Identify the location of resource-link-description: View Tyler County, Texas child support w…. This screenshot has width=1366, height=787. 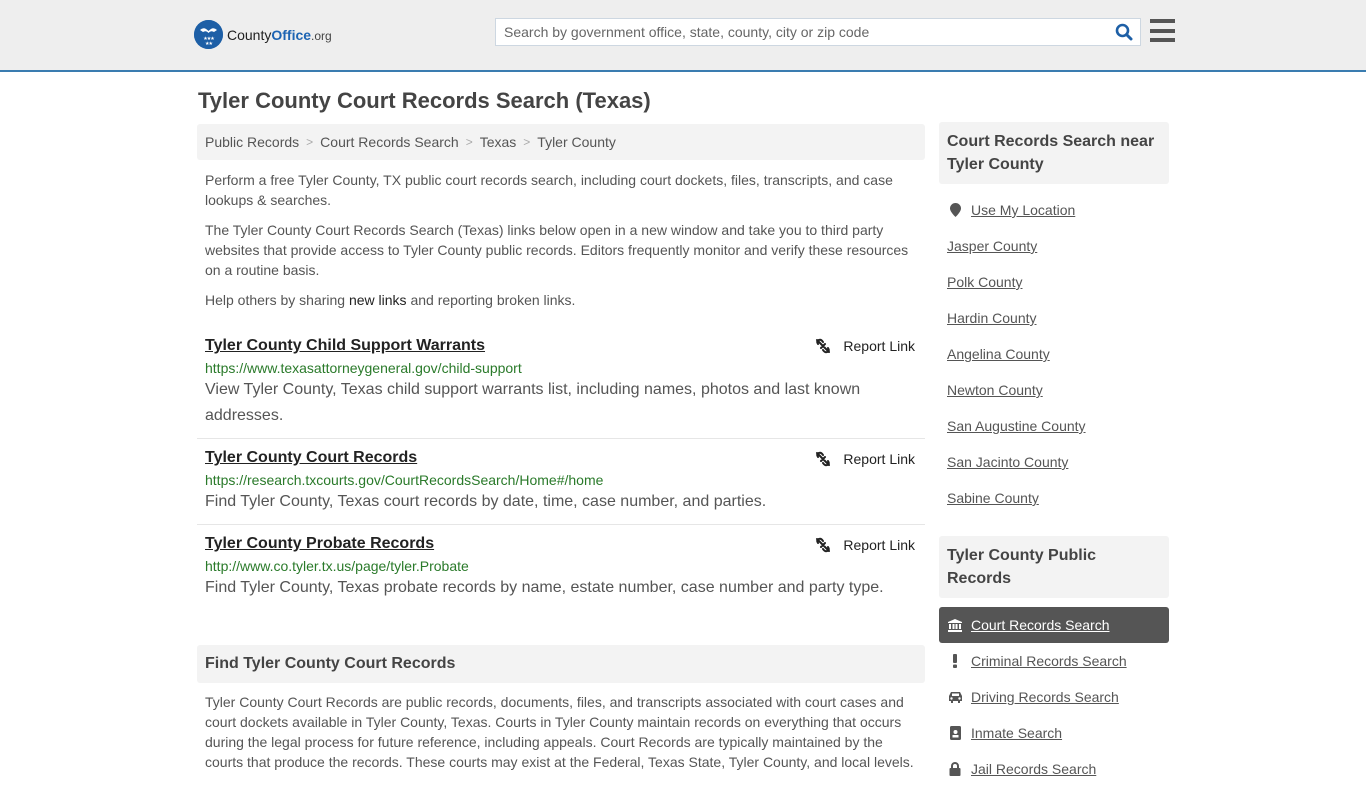
(533, 402).